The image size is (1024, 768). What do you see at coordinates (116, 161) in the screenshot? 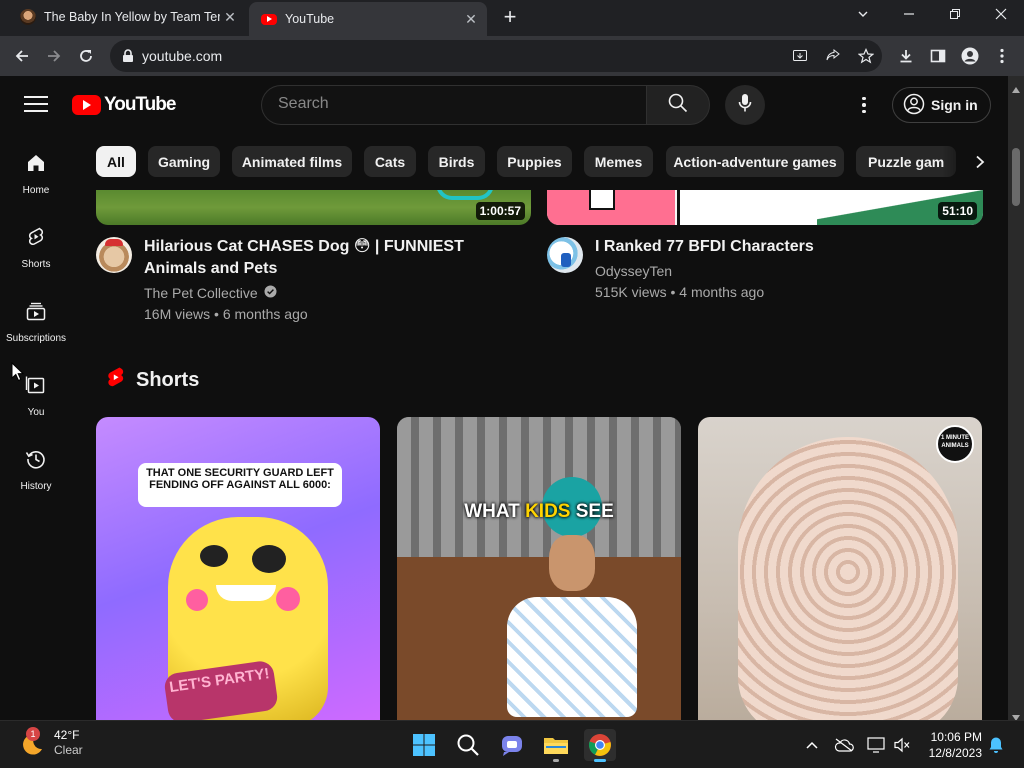
I see `chip-all: All` at bounding box center [116, 161].